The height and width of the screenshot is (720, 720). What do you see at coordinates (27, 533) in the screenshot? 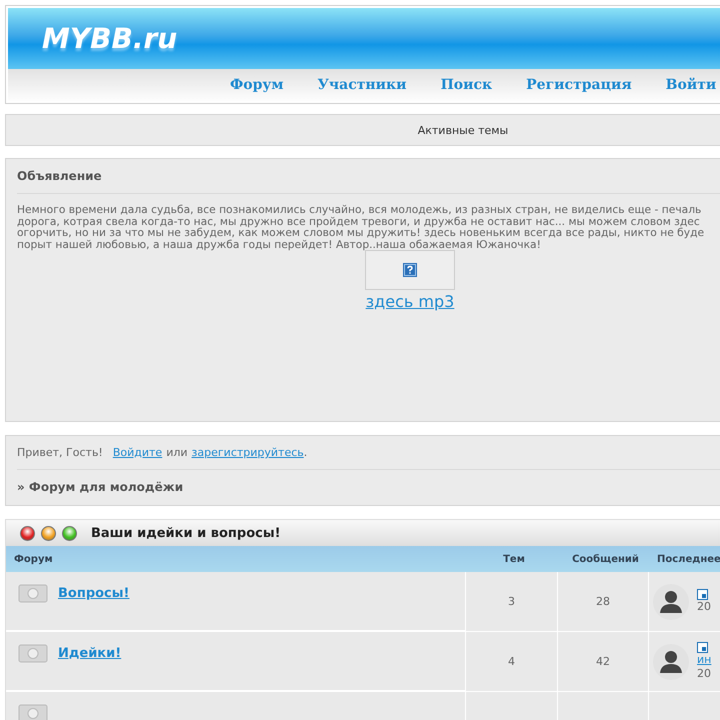
I see `close-dot-icon` at bounding box center [27, 533].